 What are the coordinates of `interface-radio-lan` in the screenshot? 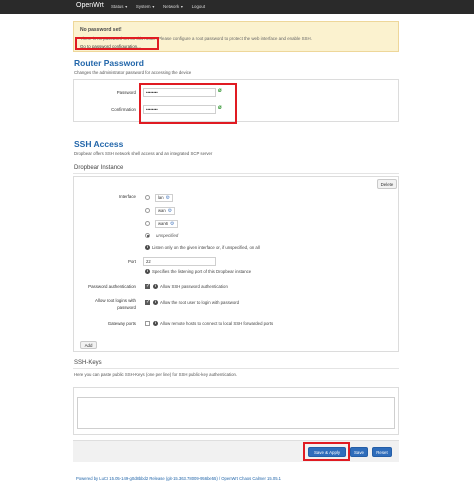 It's located at (147, 197).